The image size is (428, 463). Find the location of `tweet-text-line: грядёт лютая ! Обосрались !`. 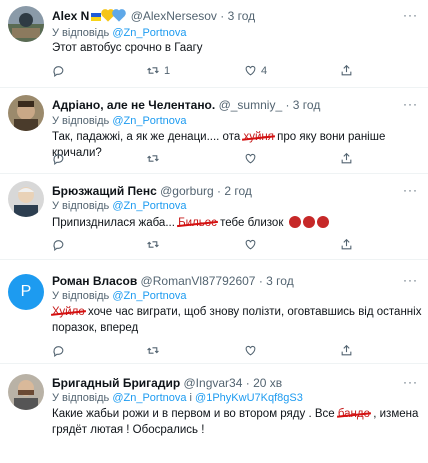

tweet-text-line: грядёт лютая ! Обосрались ! is located at coordinates (128, 430).